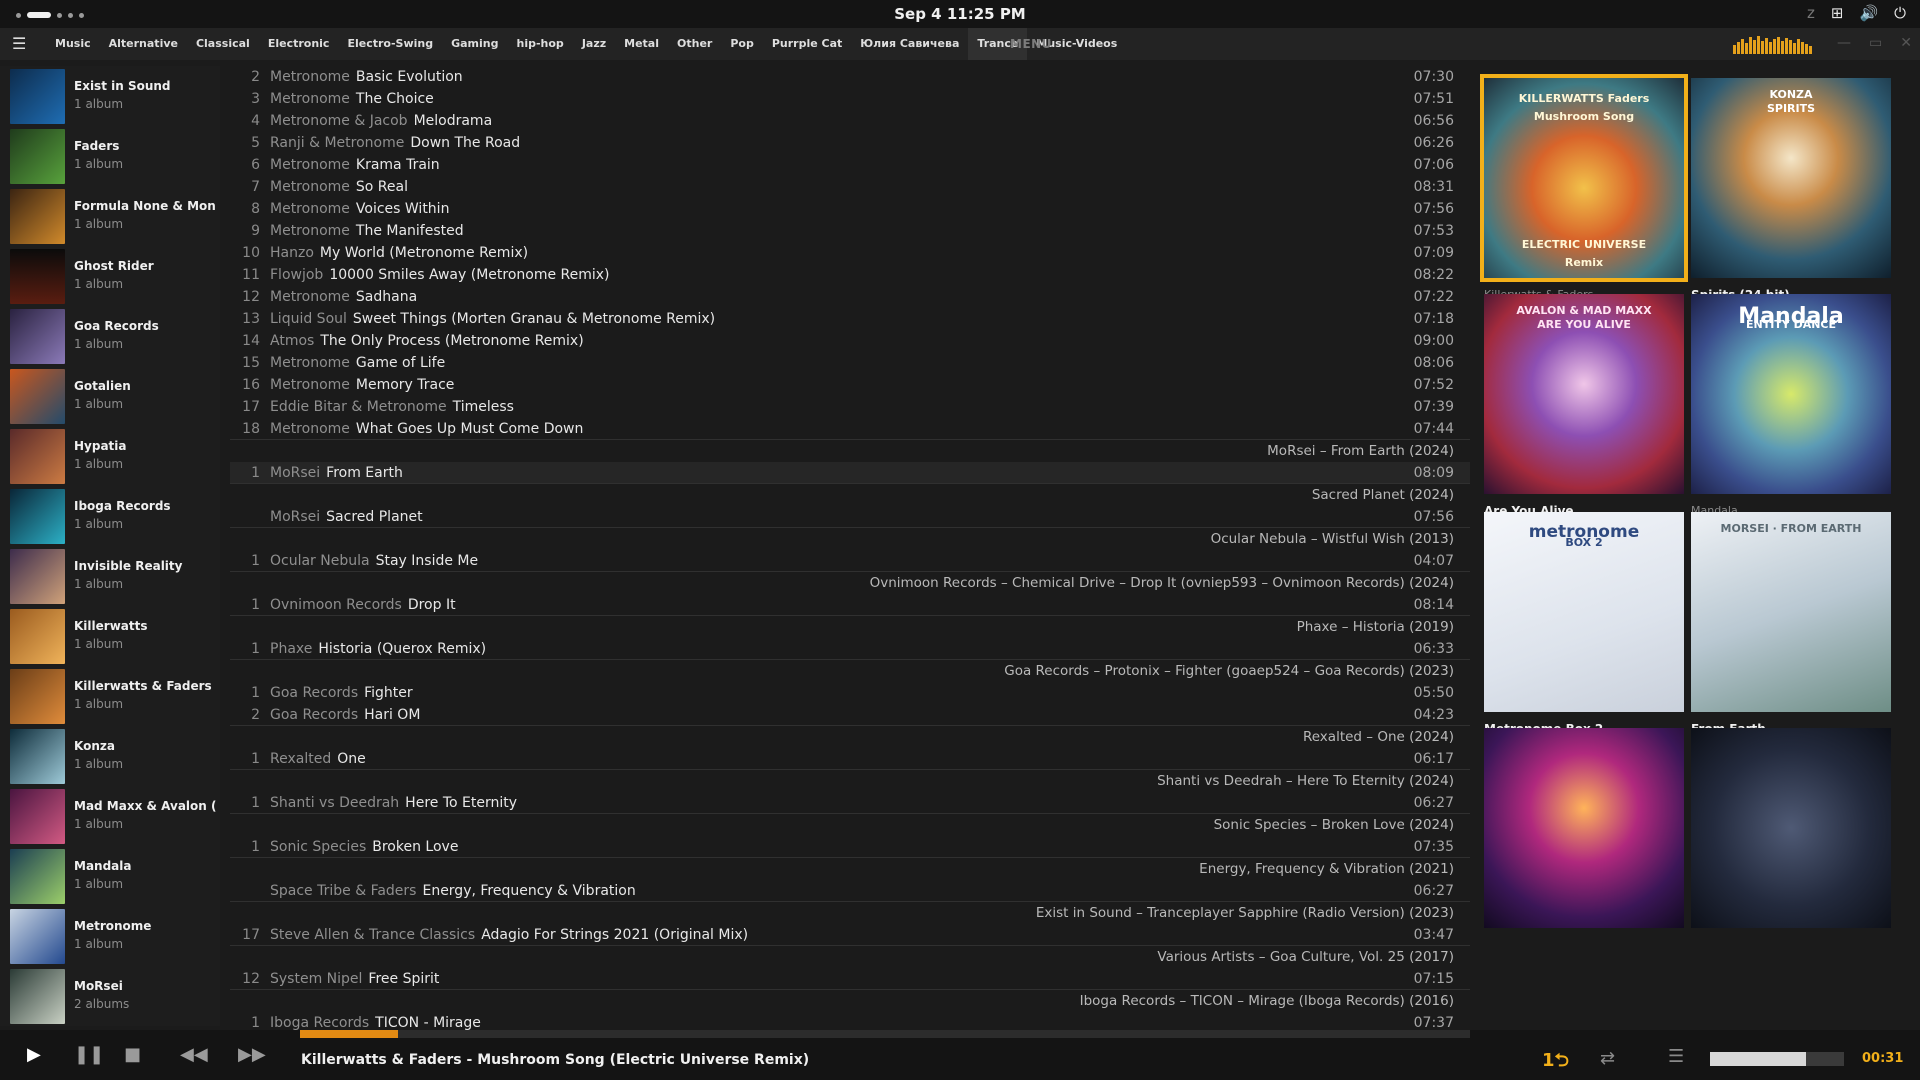 This screenshot has height=1080, width=1920. I want to click on album-cover: Mandala ENTITY DANCE, so click(1791, 394).